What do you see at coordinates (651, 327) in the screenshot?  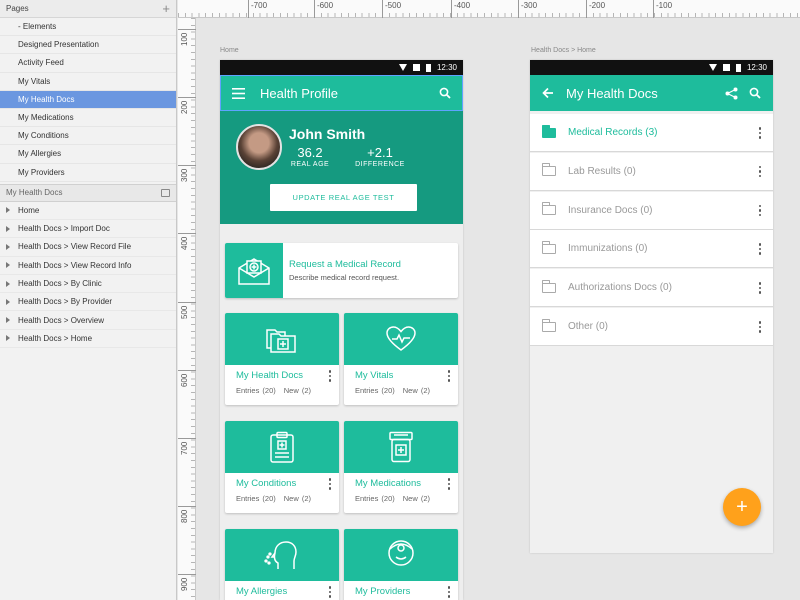 I see `doc-category-row: Other (0)` at bounding box center [651, 327].